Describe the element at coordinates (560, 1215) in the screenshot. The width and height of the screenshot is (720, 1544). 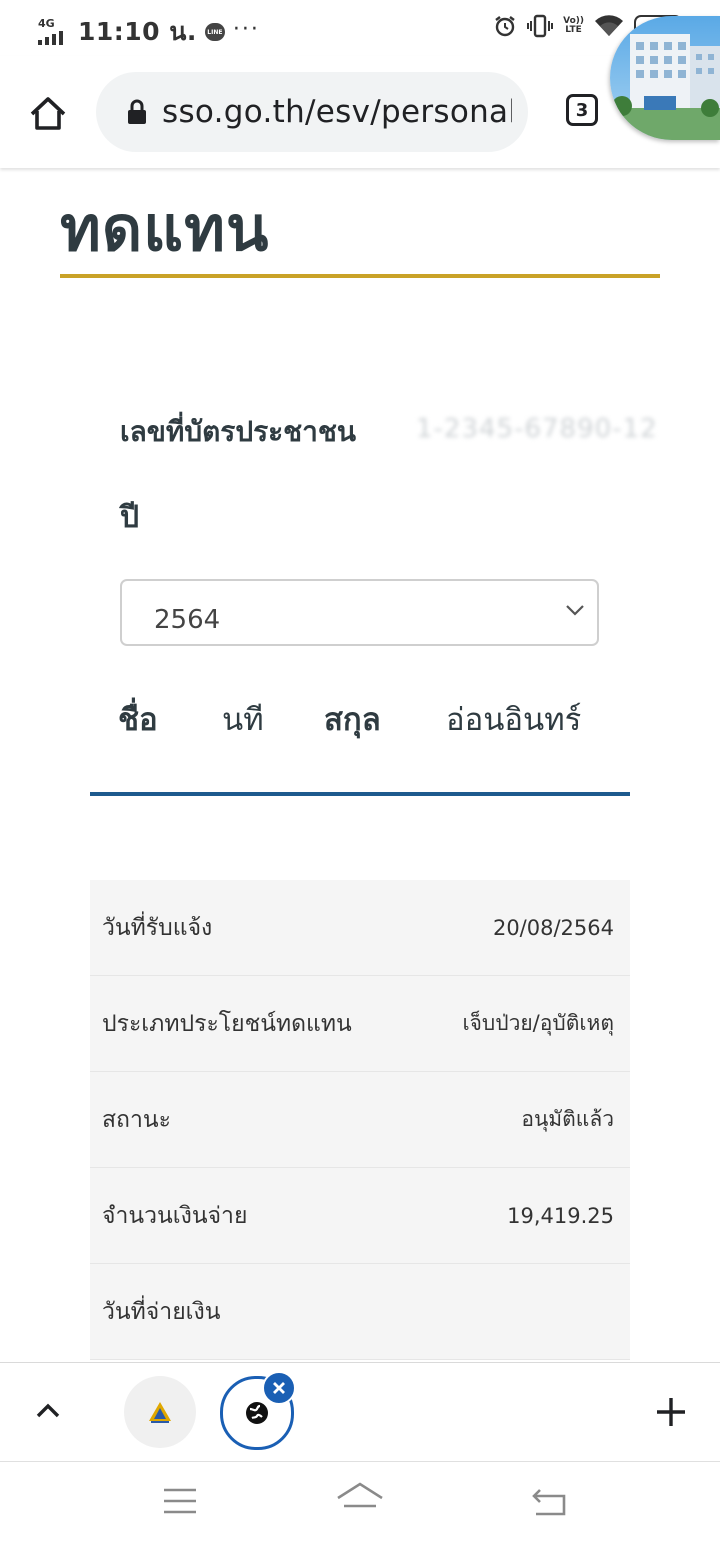
I see `row-value: 19,419.25` at that location.